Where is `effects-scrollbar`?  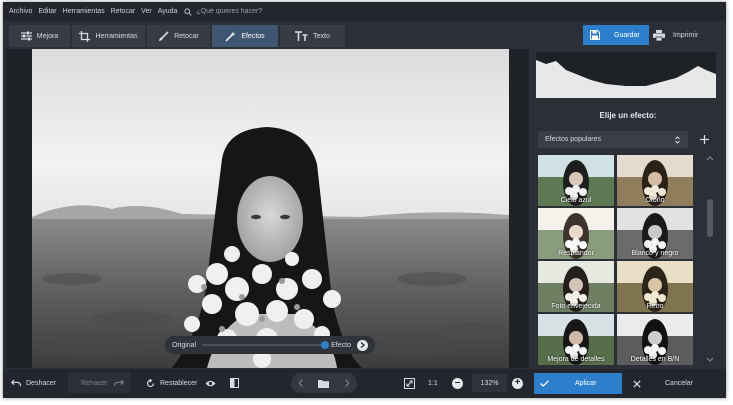 effects-scrollbar is located at coordinates (710, 259).